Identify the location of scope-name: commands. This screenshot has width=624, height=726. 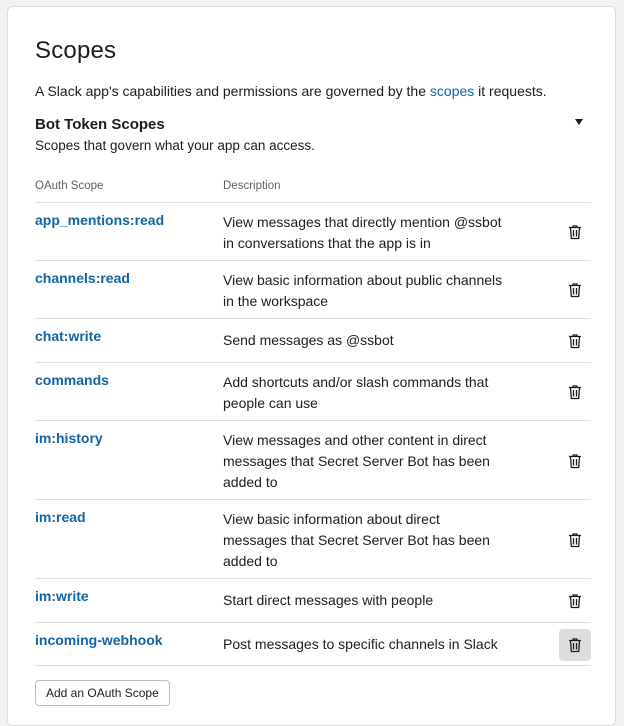
(72, 380).